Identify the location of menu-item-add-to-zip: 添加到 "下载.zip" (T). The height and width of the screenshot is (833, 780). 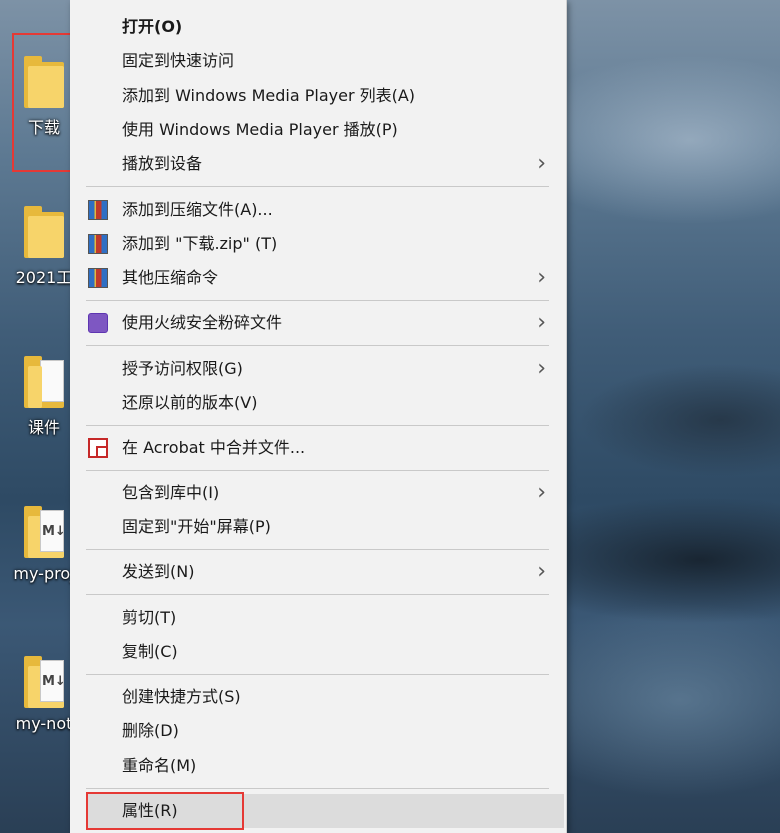
(325, 244).